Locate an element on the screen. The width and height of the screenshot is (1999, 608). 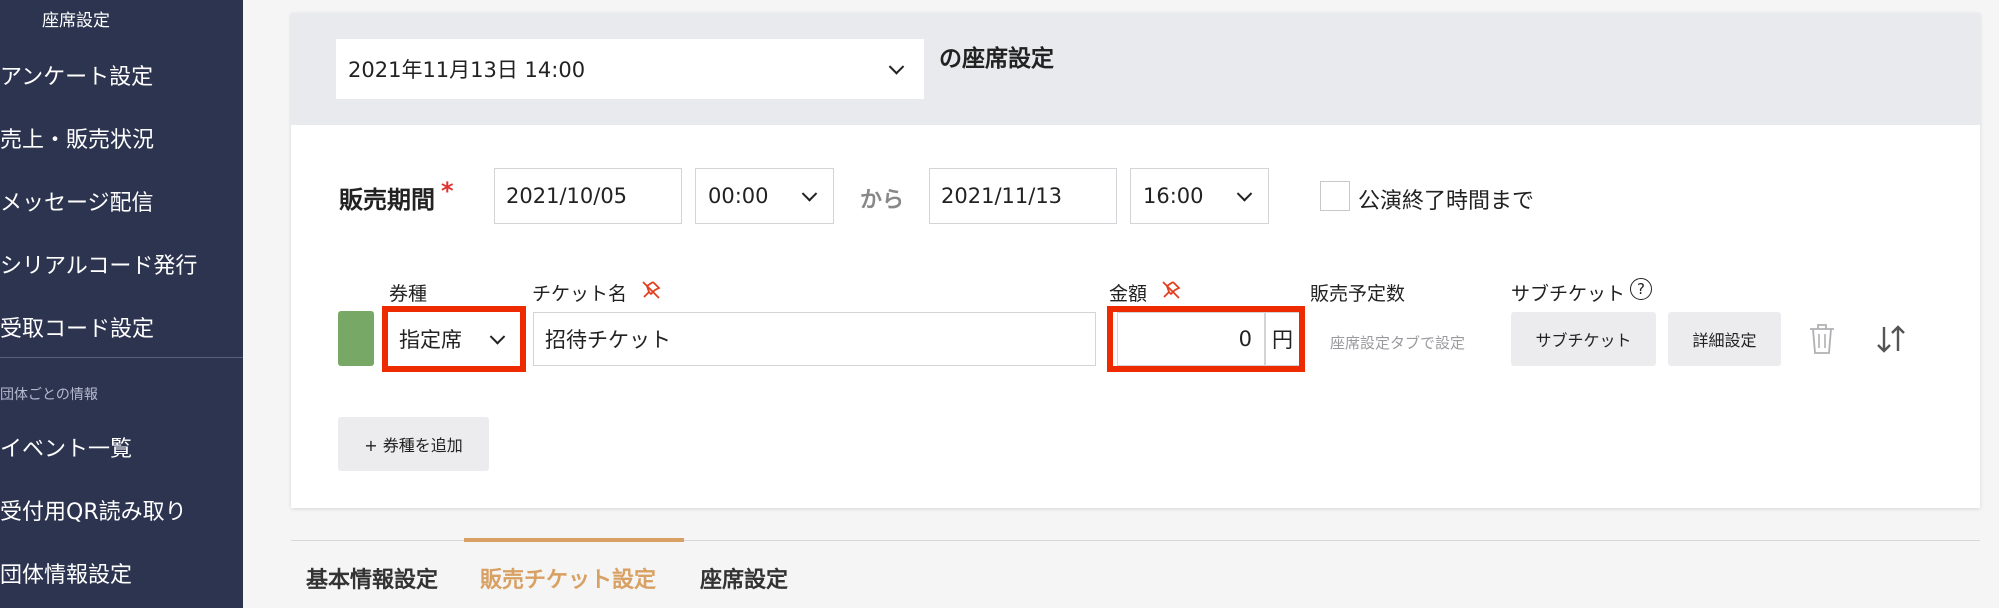
highlight-box-ticket-type is located at coordinates (454, 339).